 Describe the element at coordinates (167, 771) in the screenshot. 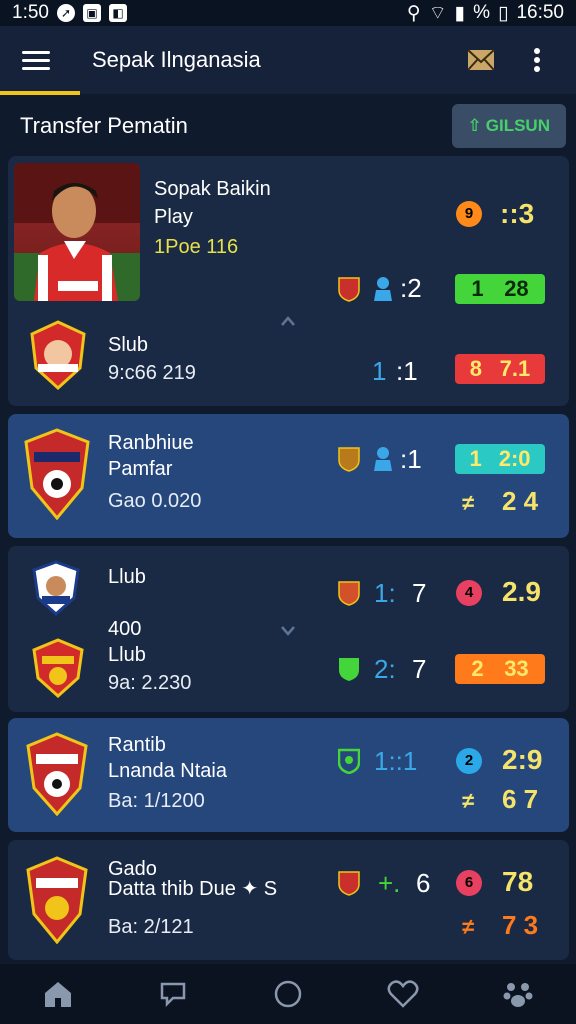

I see `club-name-line-2: Lnanda Ntaia` at that location.